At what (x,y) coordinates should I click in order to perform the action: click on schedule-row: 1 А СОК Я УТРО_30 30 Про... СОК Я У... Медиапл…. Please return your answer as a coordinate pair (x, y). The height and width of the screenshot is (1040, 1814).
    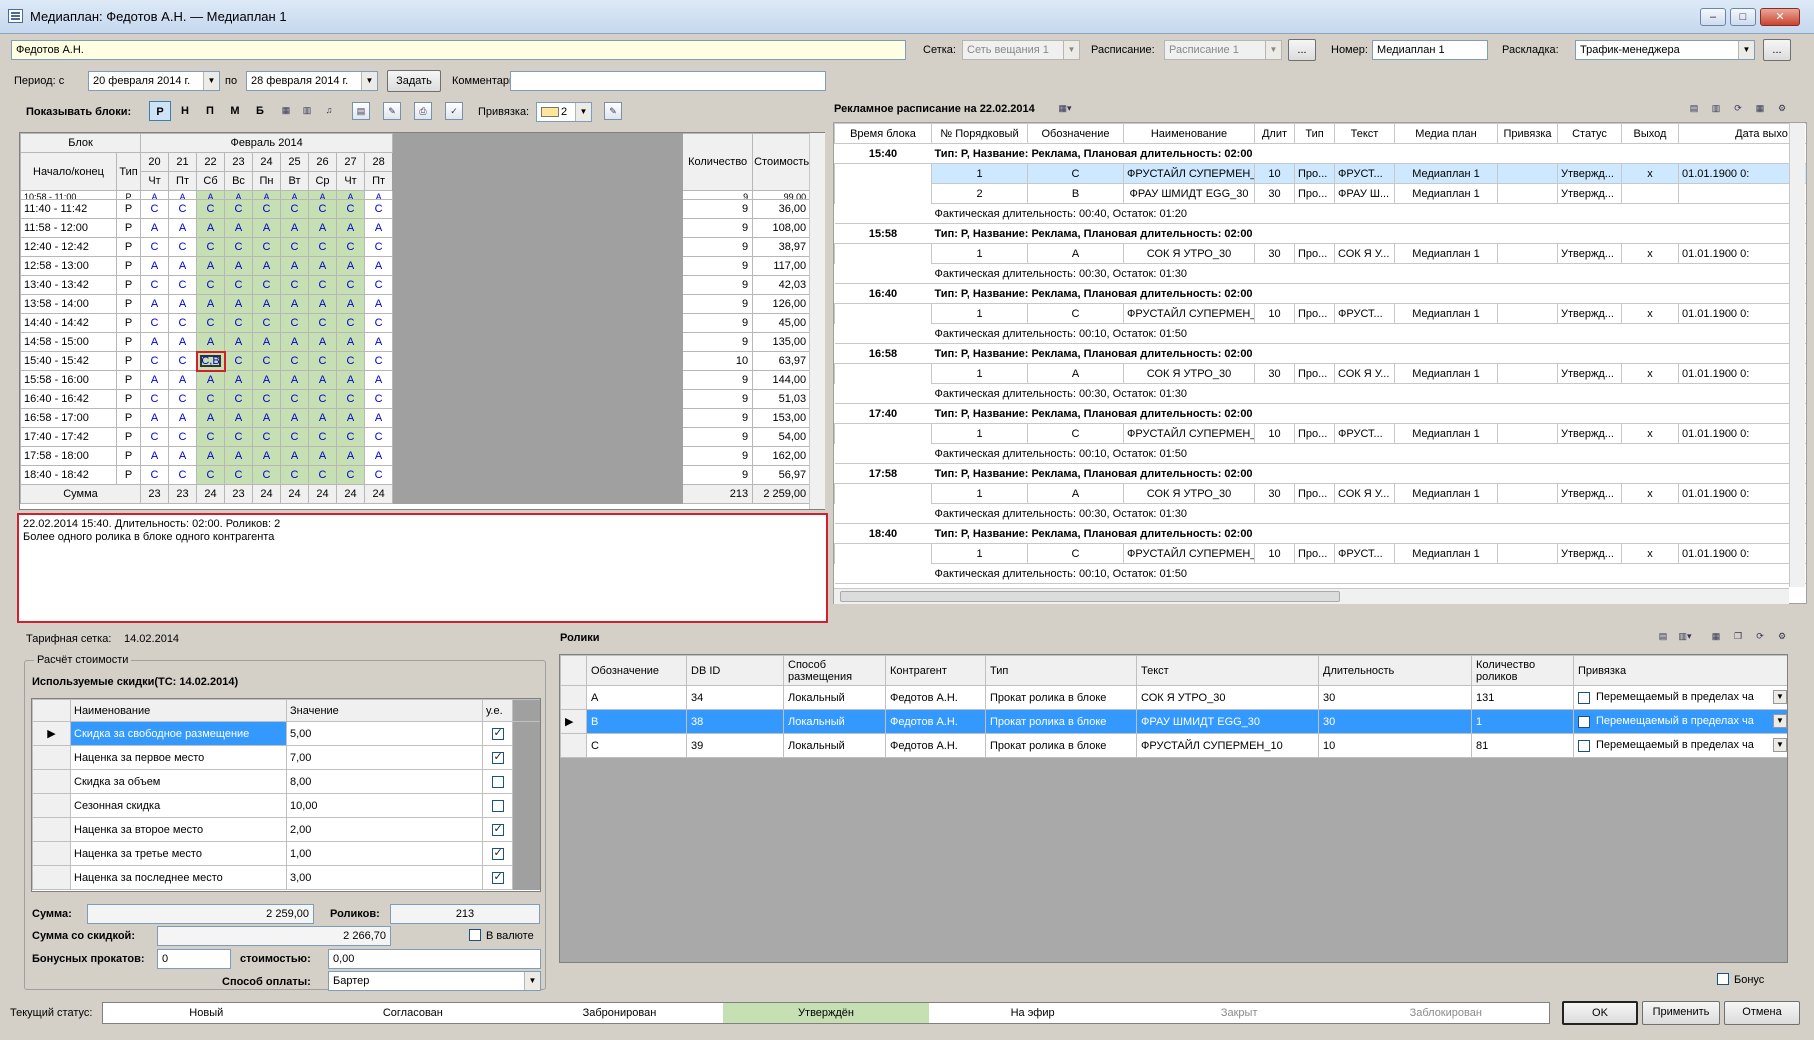
    Looking at the image, I should click on (1320, 373).